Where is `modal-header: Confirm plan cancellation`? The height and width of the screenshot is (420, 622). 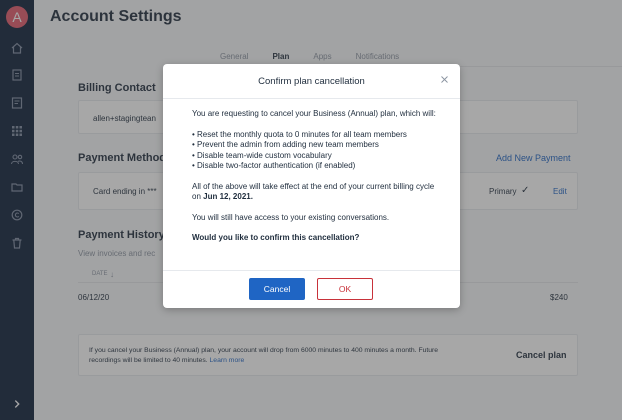
modal-header: Confirm plan cancellation is located at coordinates (311, 81).